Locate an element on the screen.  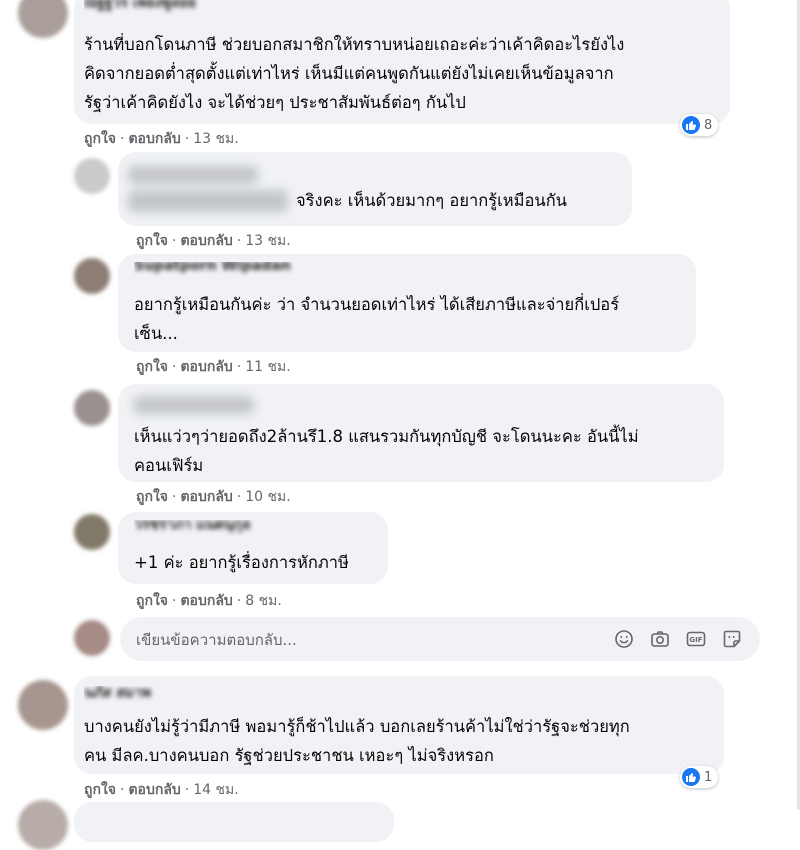
comment-actions: ถูกใจ · ตอบกลับ · 8 ชม. is located at coordinates (209, 601).